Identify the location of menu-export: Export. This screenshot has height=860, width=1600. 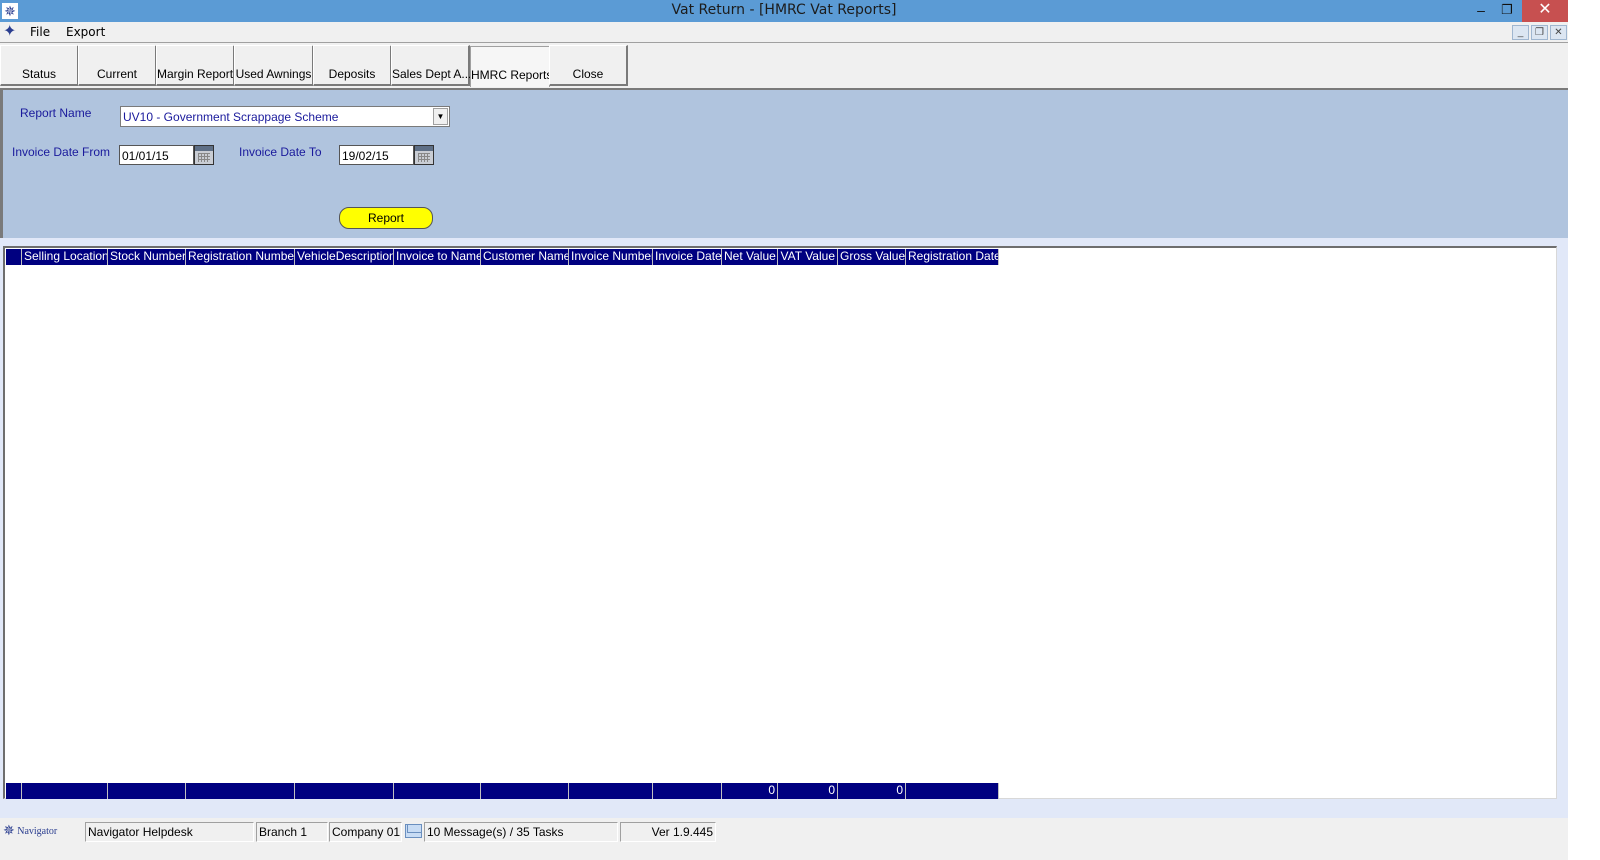
(85, 32).